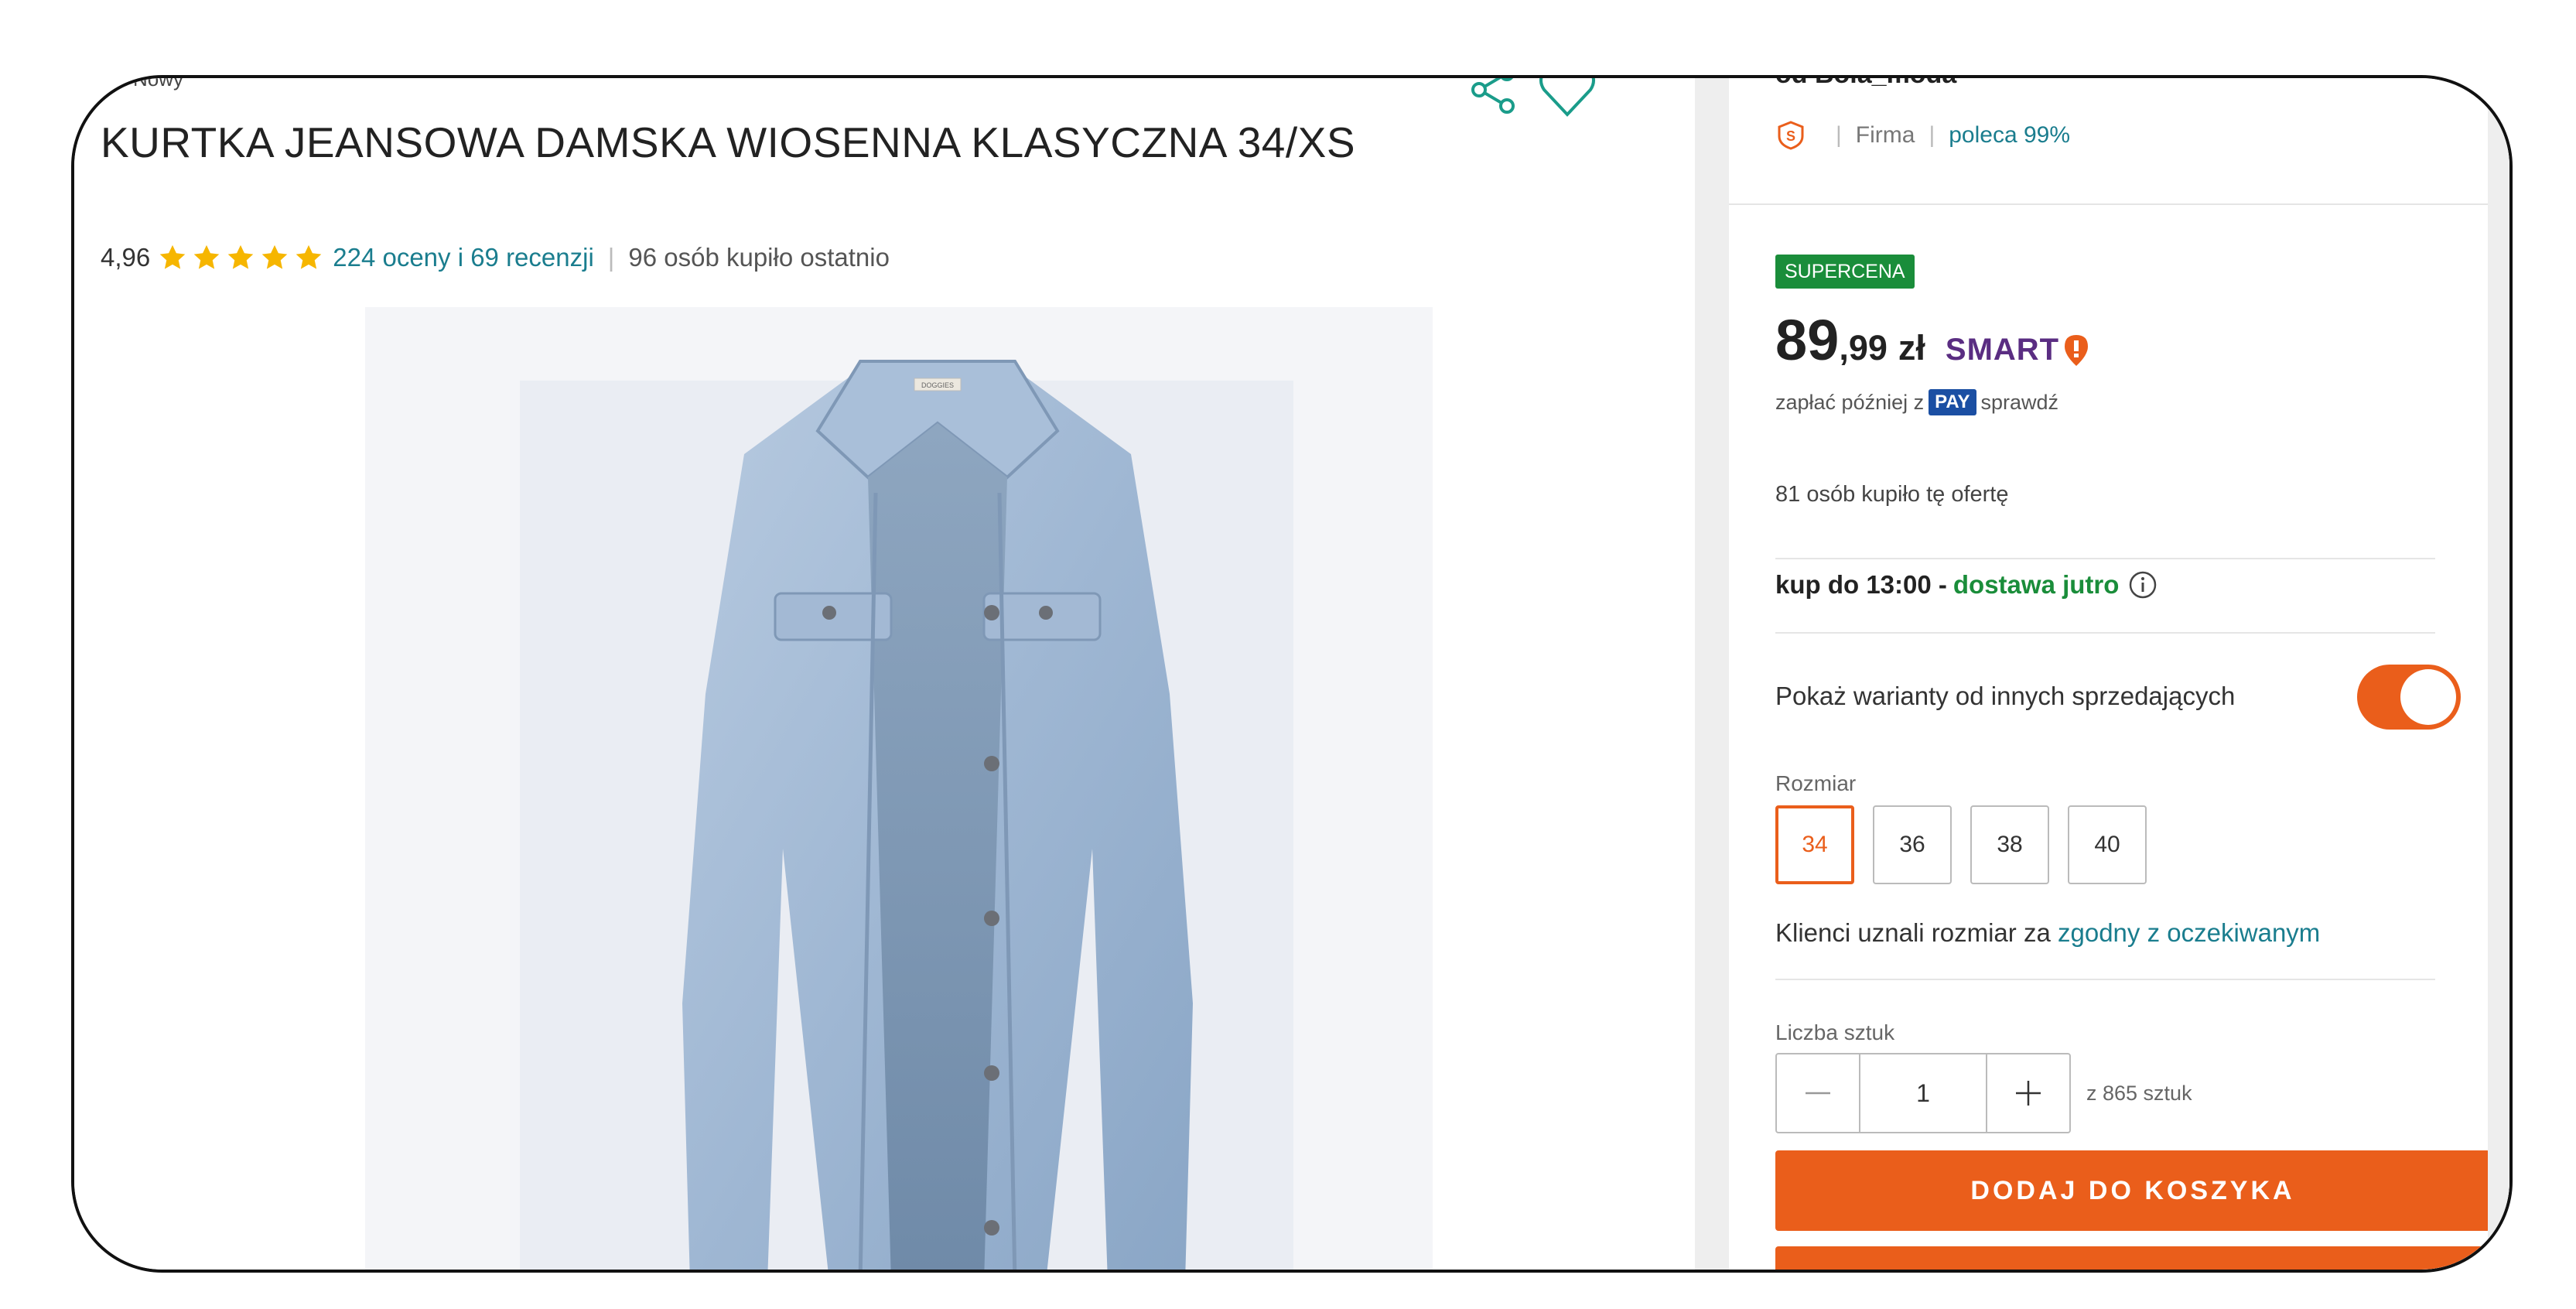 The height and width of the screenshot is (1309, 2576). What do you see at coordinates (1913, 933) in the screenshot?
I see `size-fit-text: Klienci uznali rozmiar za` at bounding box center [1913, 933].